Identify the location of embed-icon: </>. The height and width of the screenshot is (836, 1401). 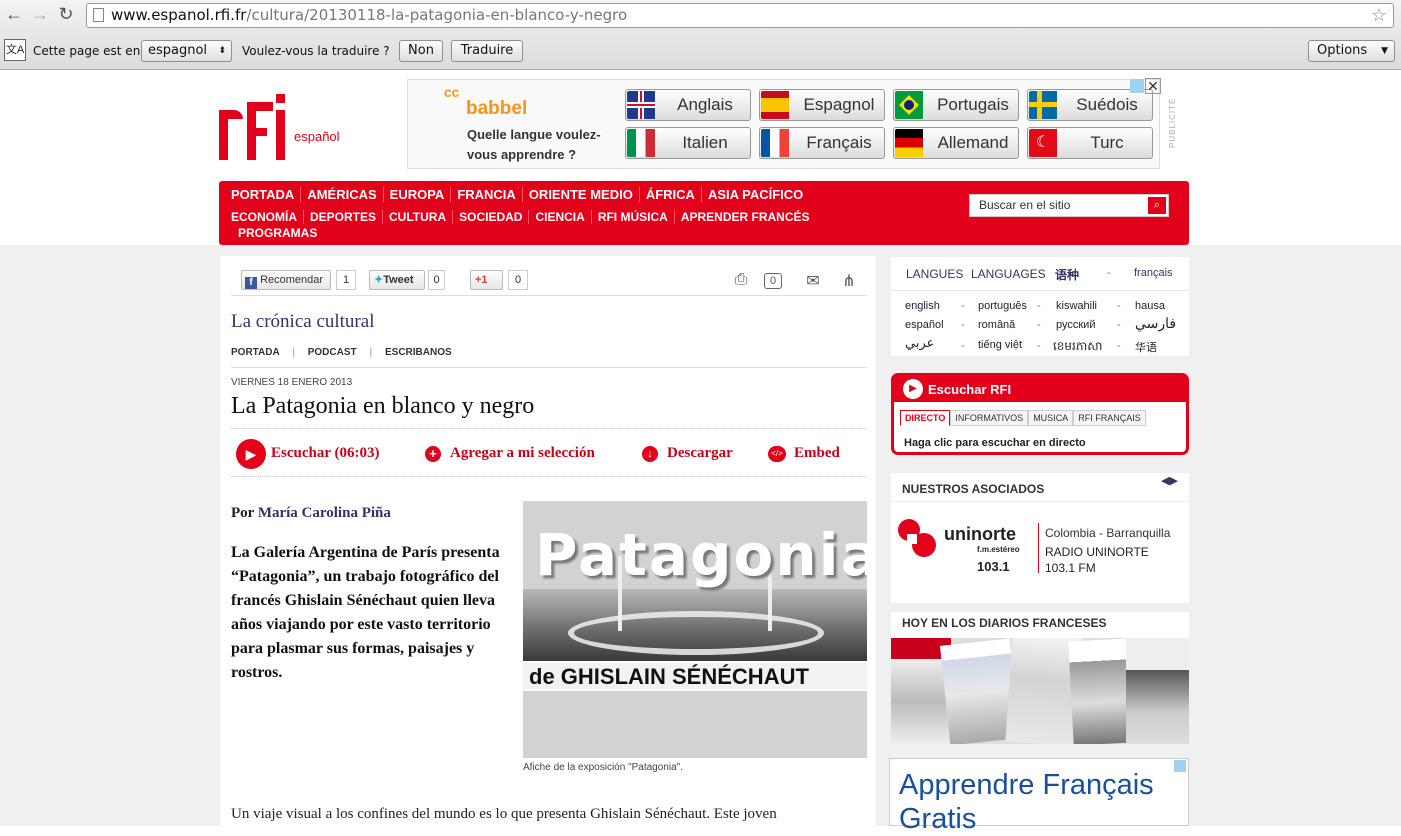
(777, 454).